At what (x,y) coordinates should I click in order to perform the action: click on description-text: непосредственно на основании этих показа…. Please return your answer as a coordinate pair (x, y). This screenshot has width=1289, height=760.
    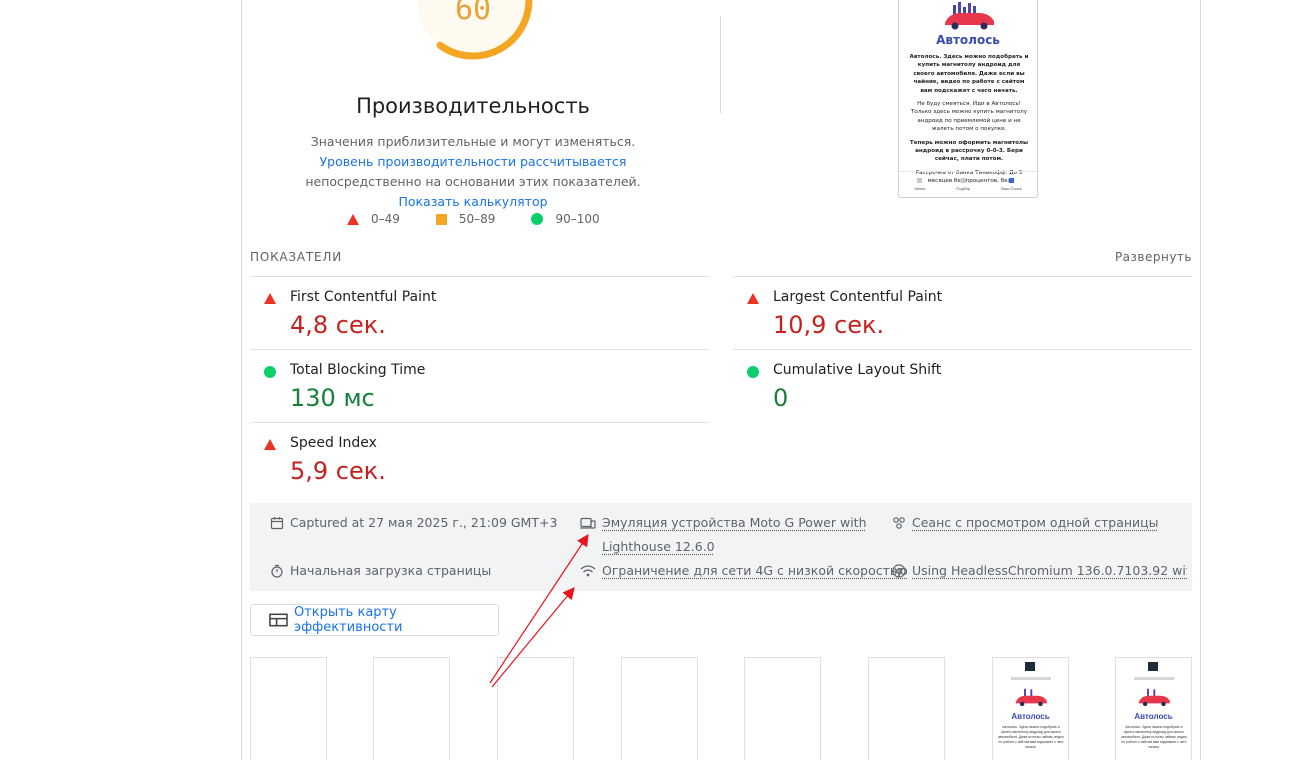
    Looking at the image, I should click on (473, 181).